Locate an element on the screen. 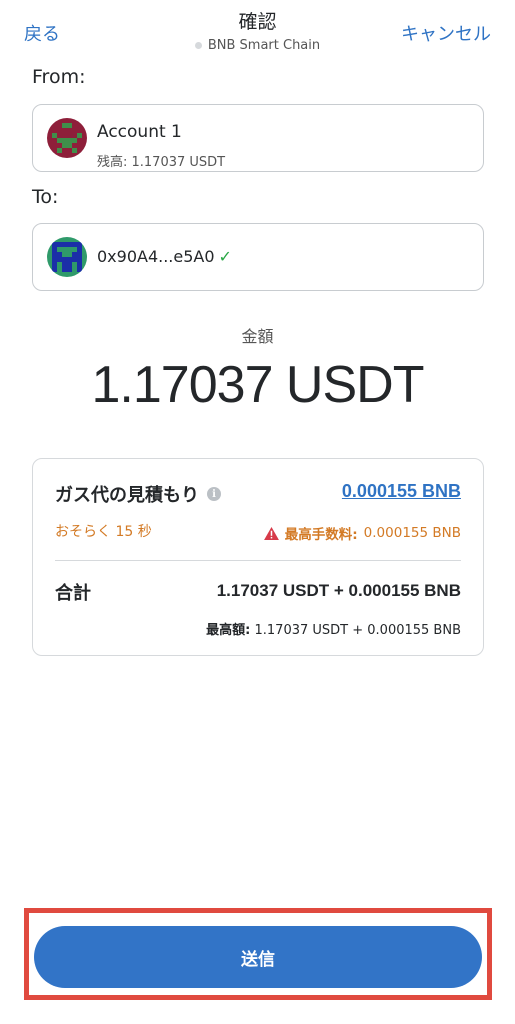 This screenshot has height=1024, width=515. account-balance: 残高: 1.17037 USDT is located at coordinates (161, 162).